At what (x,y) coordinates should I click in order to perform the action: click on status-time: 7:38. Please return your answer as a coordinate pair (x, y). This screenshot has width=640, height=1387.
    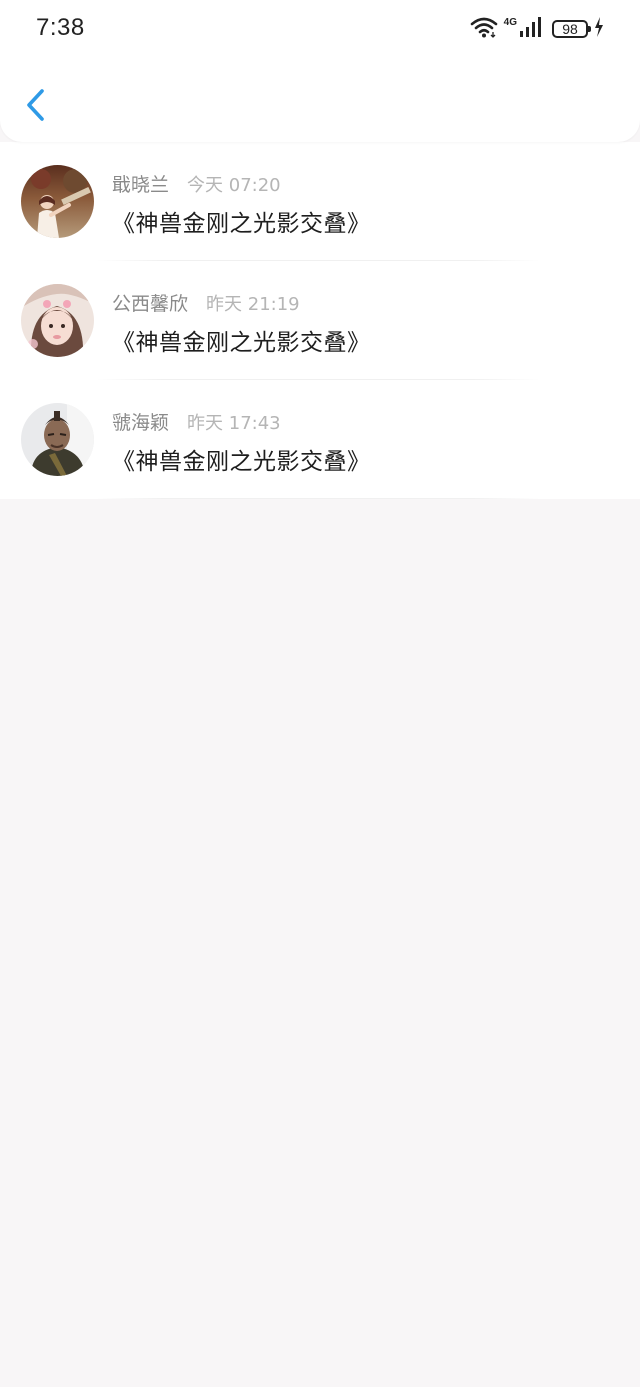
    Looking at the image, I should click on (60, 27).